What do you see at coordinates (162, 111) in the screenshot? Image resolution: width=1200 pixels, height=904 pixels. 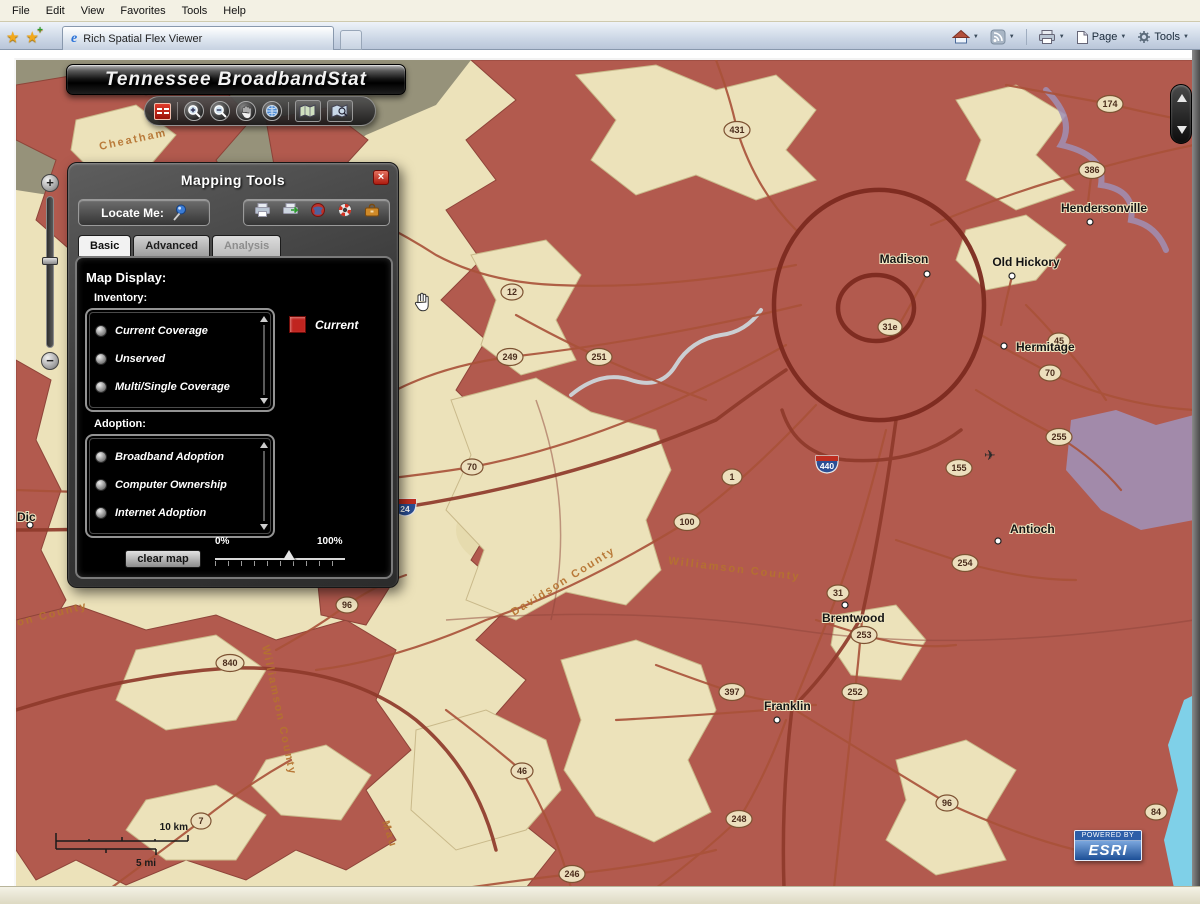 I see `legend-button` at bounding box center [162, 111].